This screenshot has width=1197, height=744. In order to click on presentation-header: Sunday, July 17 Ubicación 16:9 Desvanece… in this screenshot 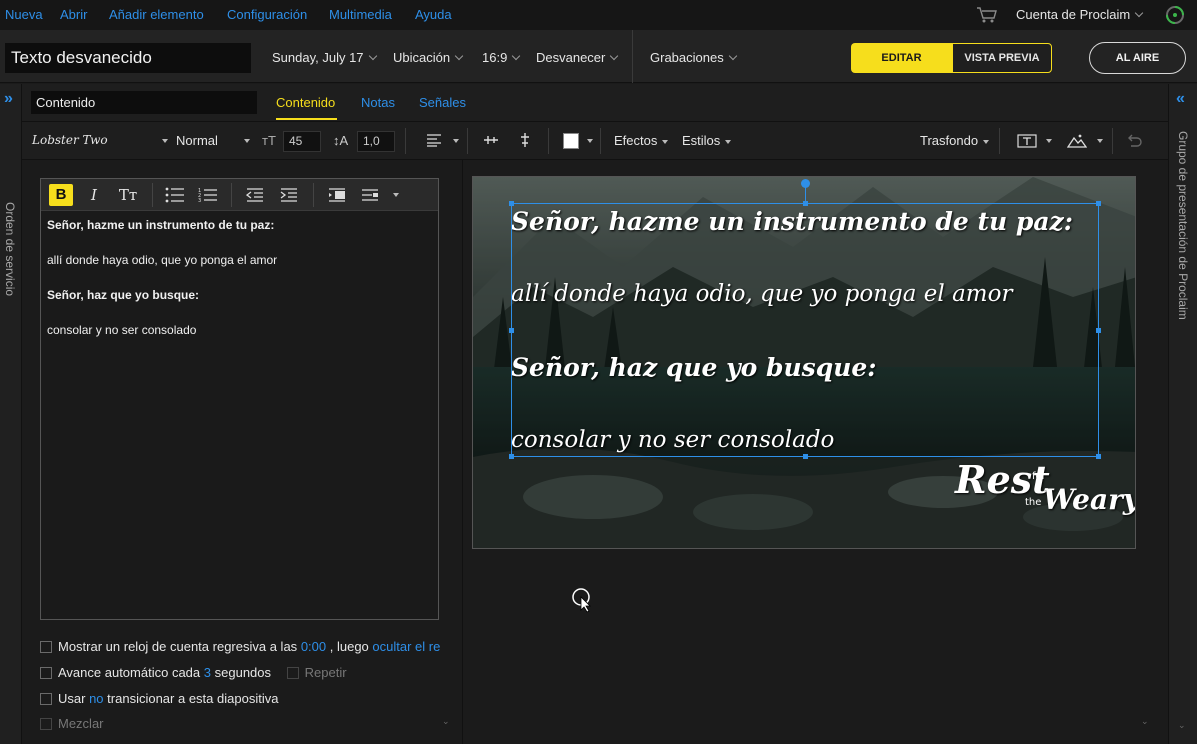, I will do `click(598, 56)`.